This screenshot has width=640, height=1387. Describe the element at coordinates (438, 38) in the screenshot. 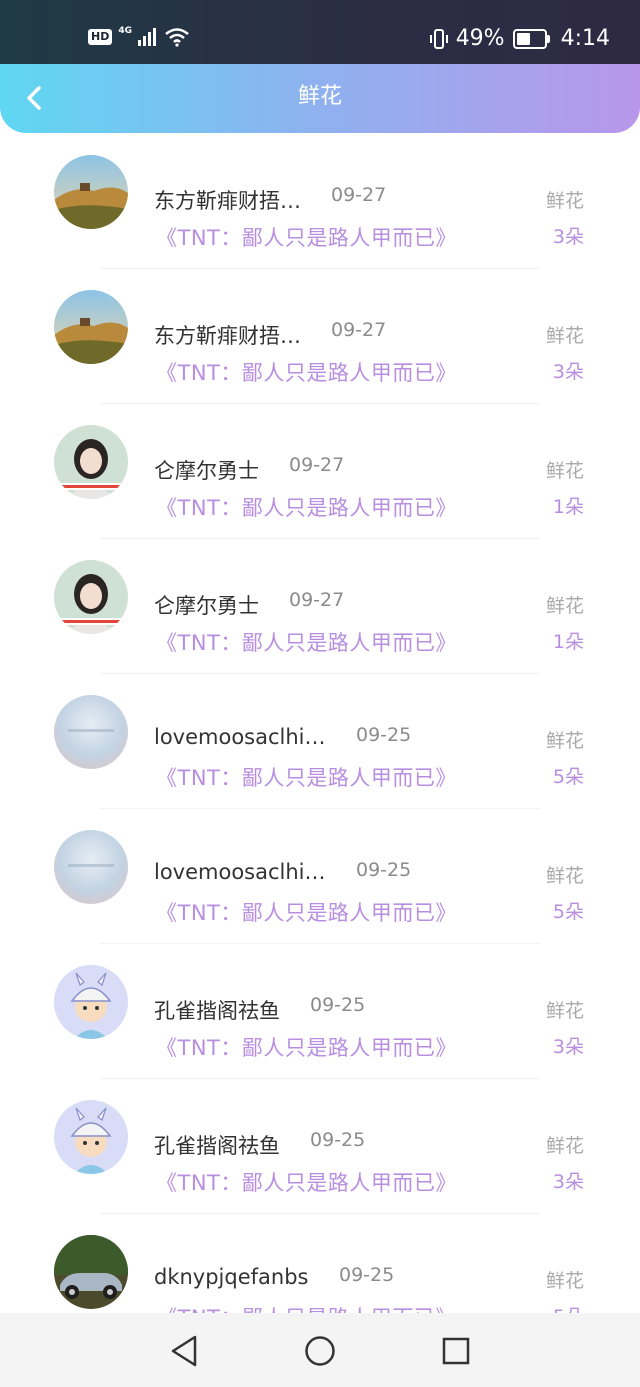

I see `vibrate-icon` at that location.